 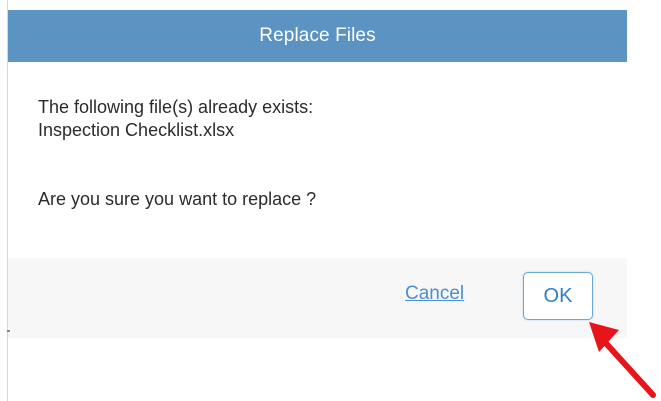 I want to click on dialog-title-bar: Replace Files, so click(x=317, y=36).